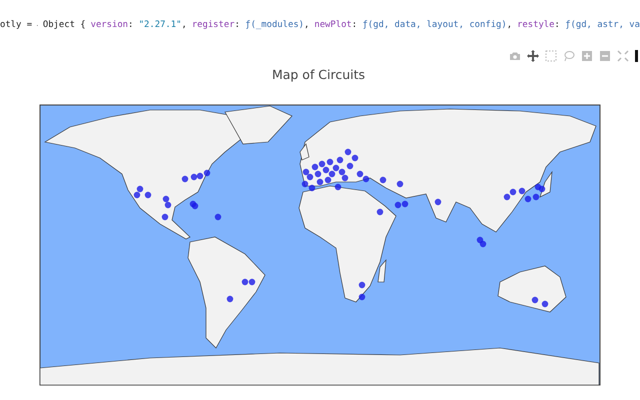 The height and width of the screenshot is (400, 640). What do you see at coordinates (605, 56) in the screenshot?
I see `zoom-out-icon` at bounding box center [605, 56].